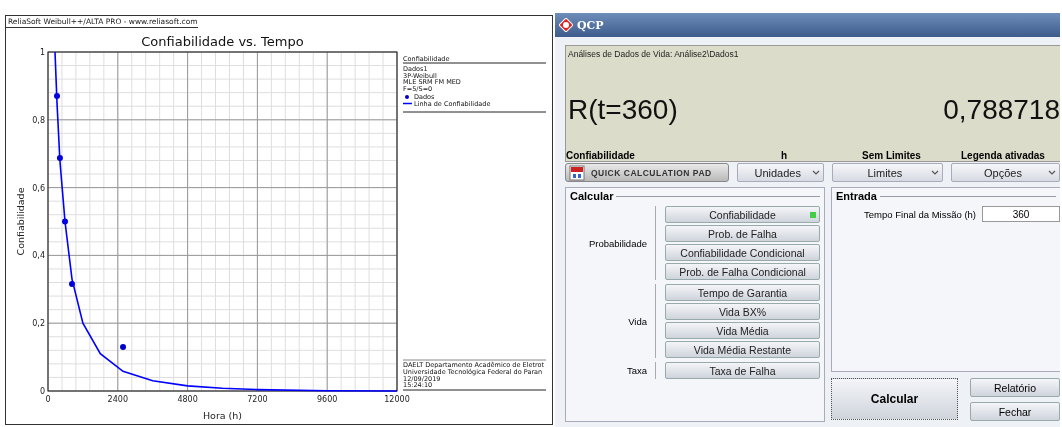  I want to click on group-title: Entrada, so click(856, 196).